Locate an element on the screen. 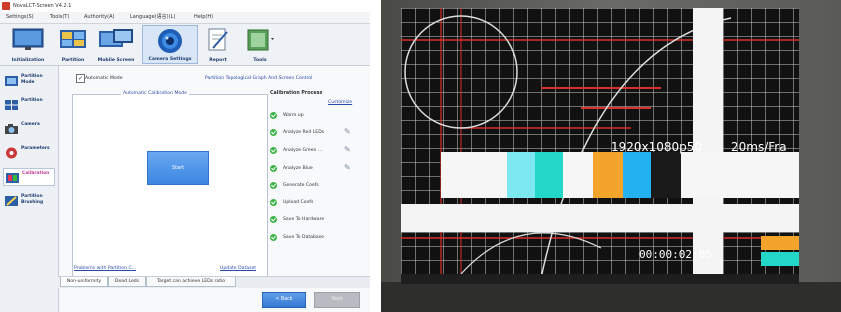  step-save-database: Save To Database is located at coordinates (317, 238).